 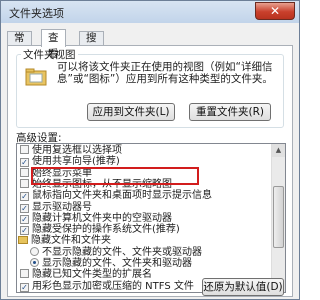 I want to click on settings-item-label: 鼠标指向文件夹和桌面项时显示提示信息, so click(x=122, y=196).